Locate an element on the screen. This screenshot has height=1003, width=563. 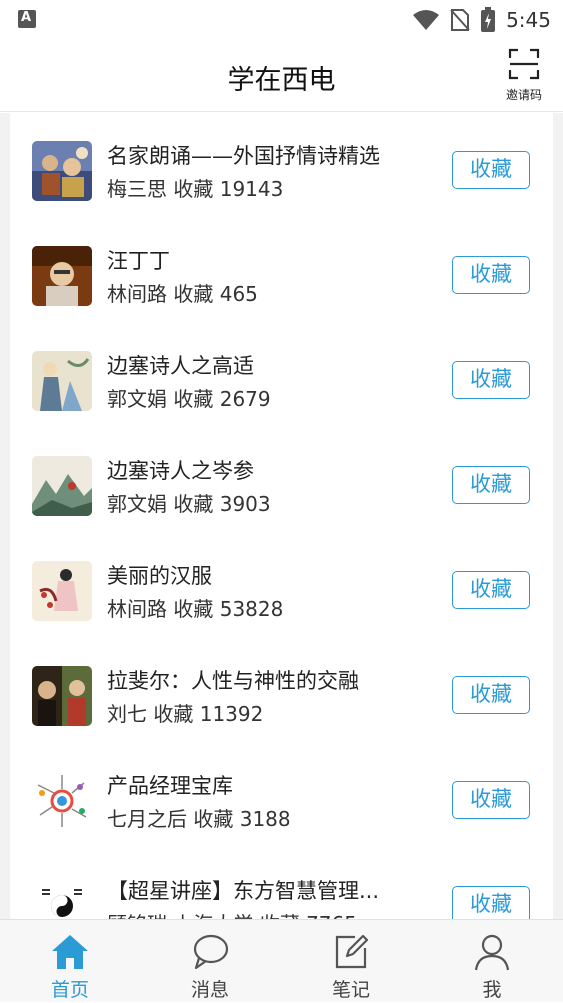
course-title: 边塞诗人之岑参 is located at coordinates (180, 471).